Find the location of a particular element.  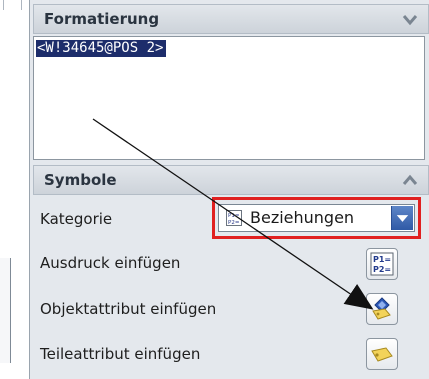

objektattribut-einfuegen-label: Objektattribut einfügen is located at coordinates (128, 309).